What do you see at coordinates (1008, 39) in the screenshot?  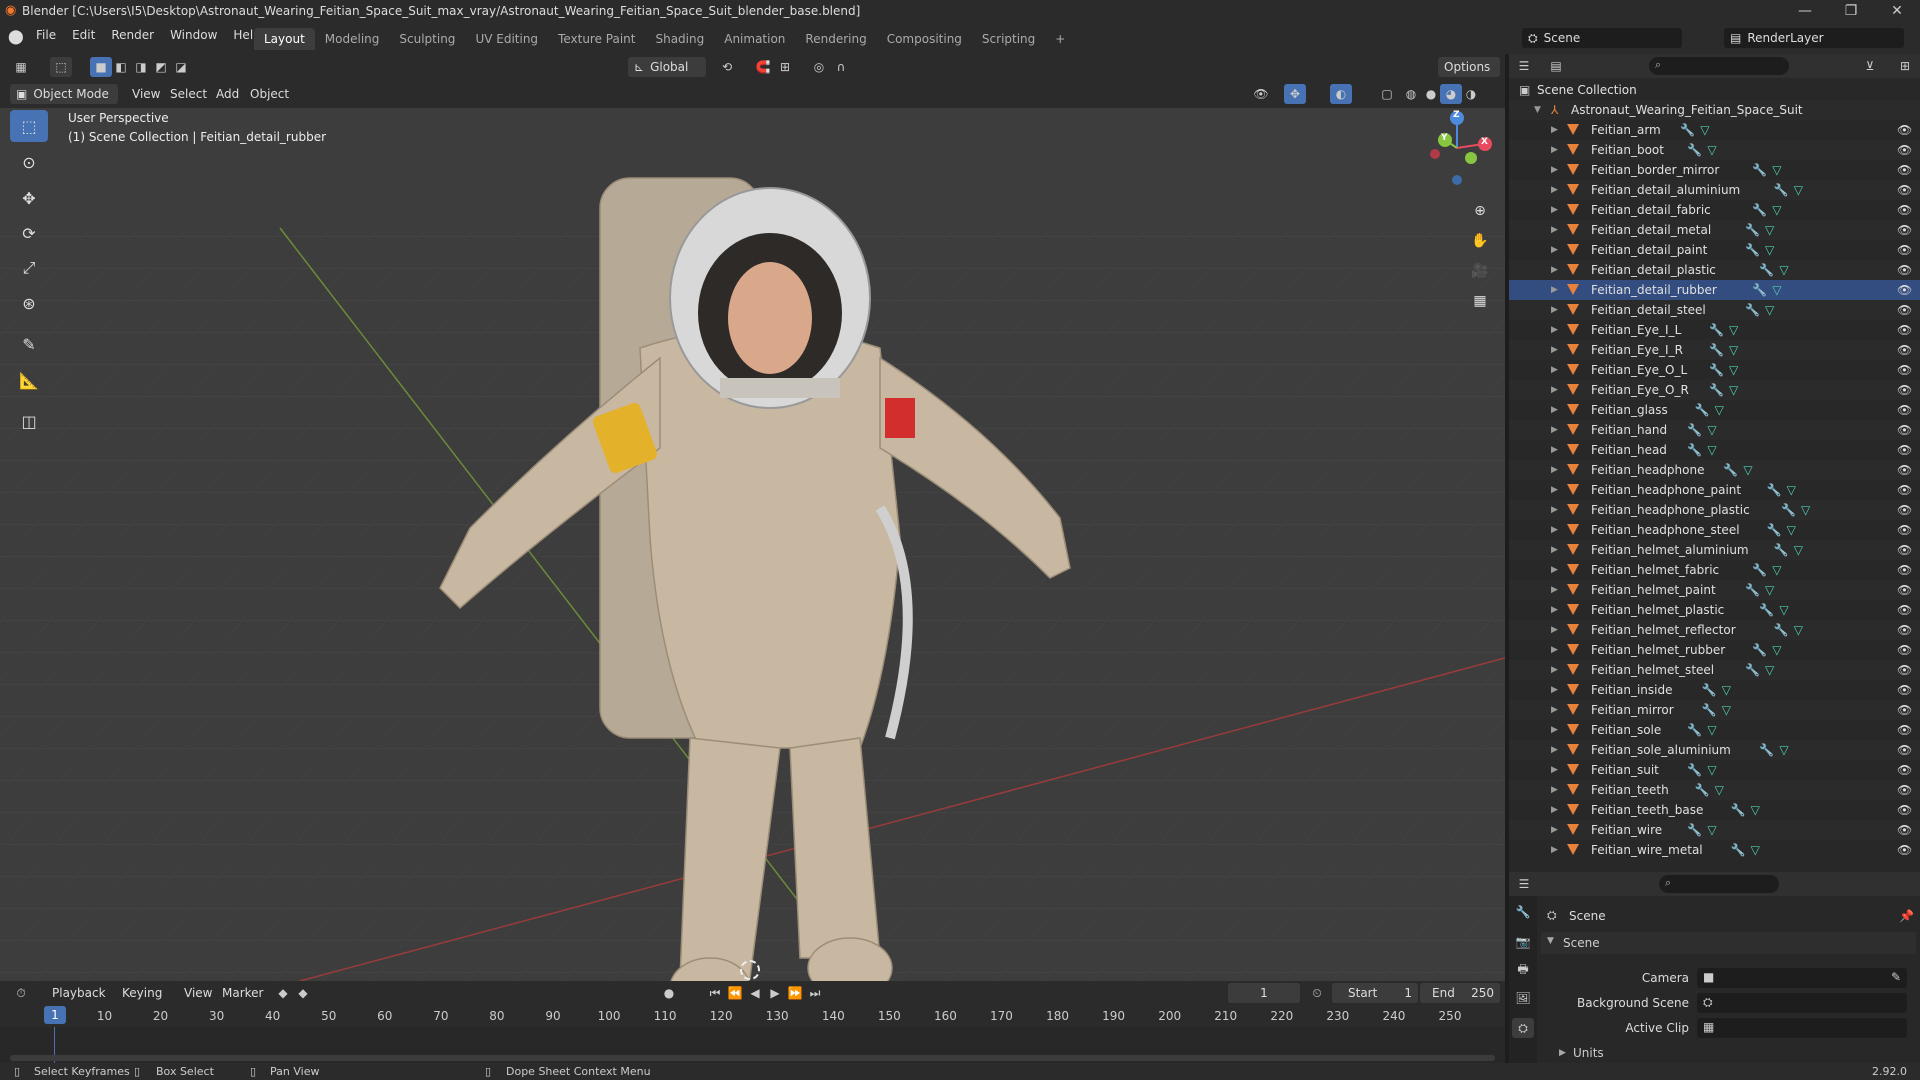 I see `tab-scripting: Scripting` at bounding box center [1008, 39].